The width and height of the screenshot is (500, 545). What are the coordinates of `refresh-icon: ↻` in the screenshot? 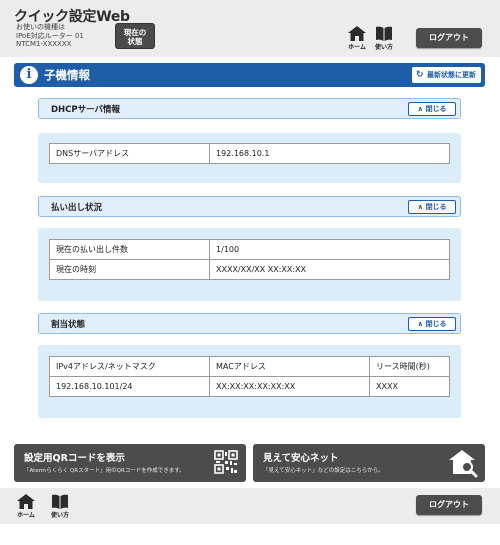 It's located at (420, 75).